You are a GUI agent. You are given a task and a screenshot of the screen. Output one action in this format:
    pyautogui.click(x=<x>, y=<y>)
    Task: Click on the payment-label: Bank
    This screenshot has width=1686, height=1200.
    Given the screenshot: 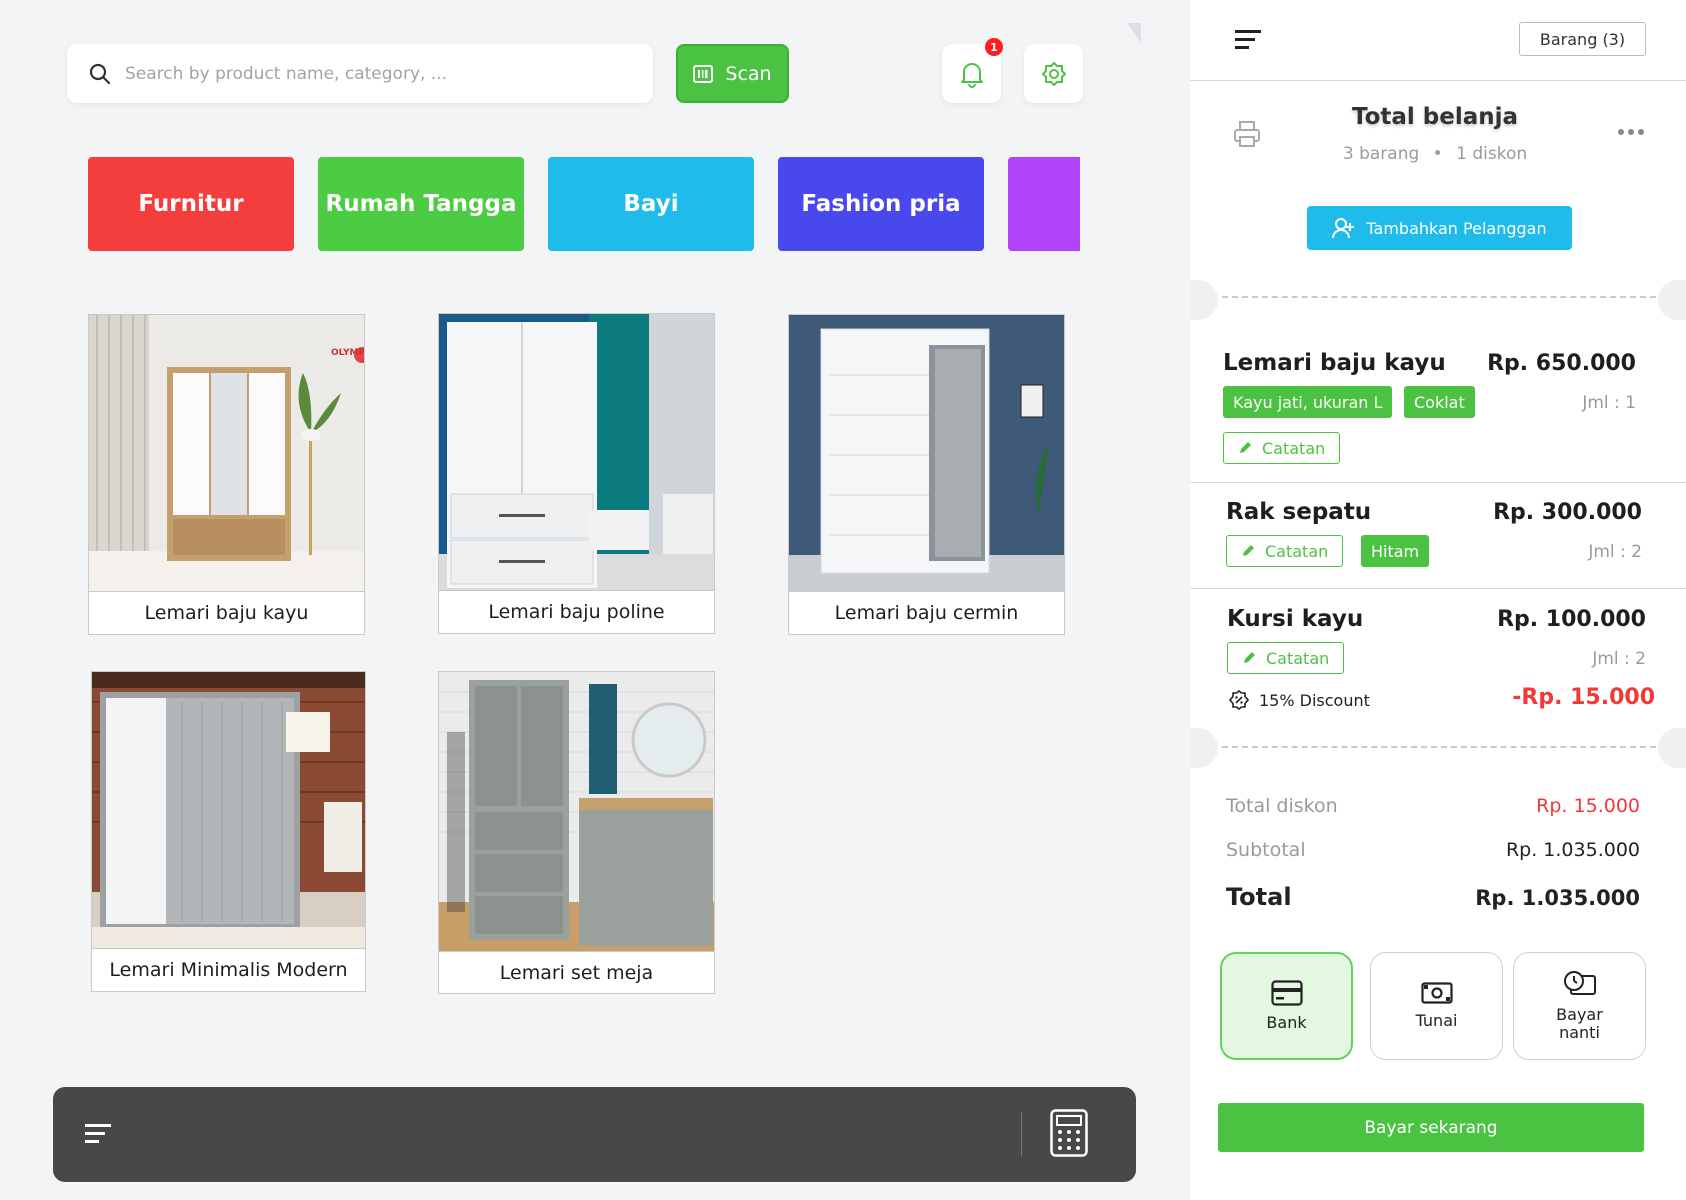 What is the action you would take?
    pyautogui.click(x=1286, y=1023)
    